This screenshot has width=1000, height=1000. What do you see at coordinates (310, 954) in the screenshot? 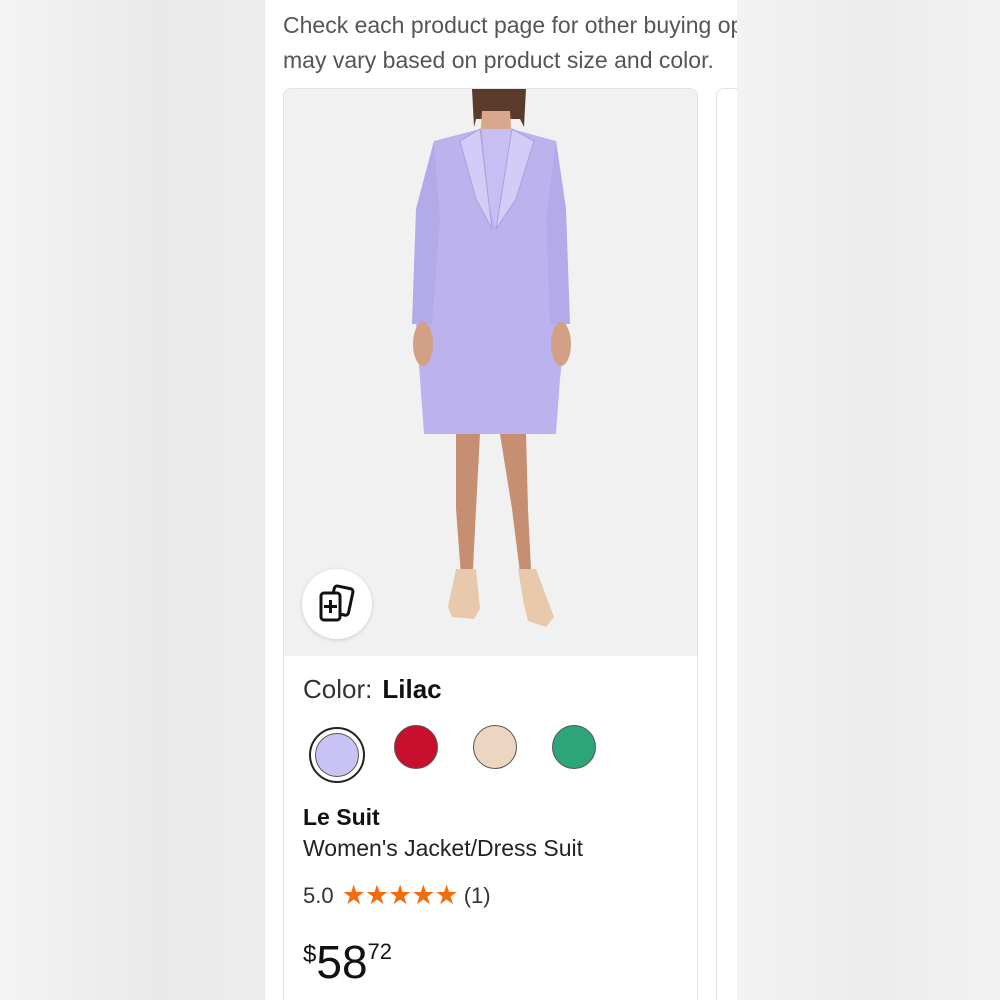
I see `price-currency: $` at bounding box center [310, 954].